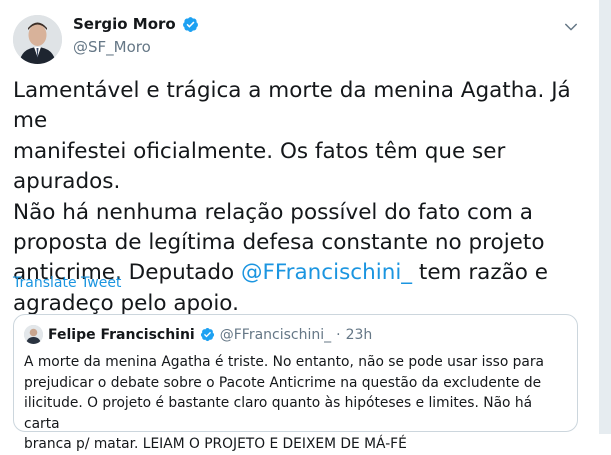  I want to click on quoted-author-avatar-image, so click(33, 334).